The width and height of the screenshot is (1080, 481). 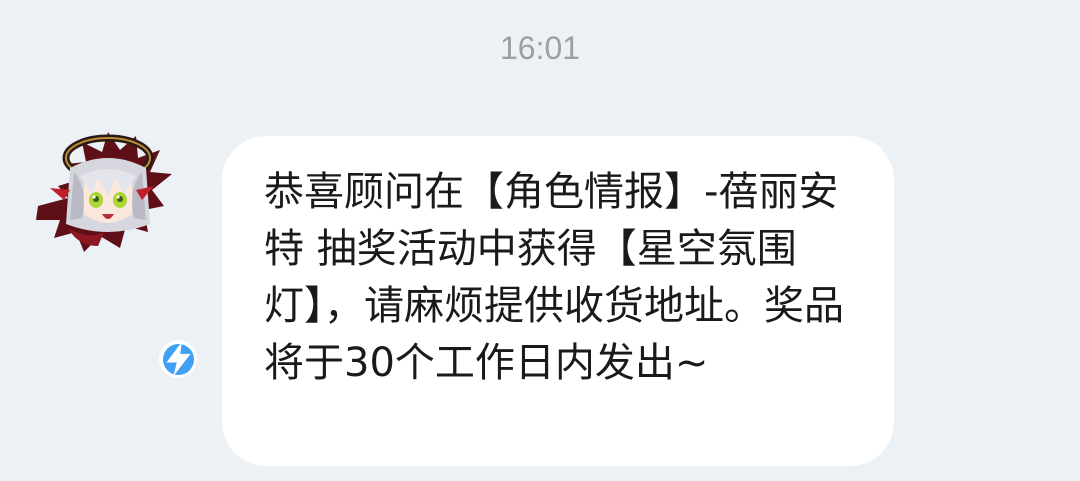 I want to click on anime-character-avatar-icon, so click(x=104, y=192).